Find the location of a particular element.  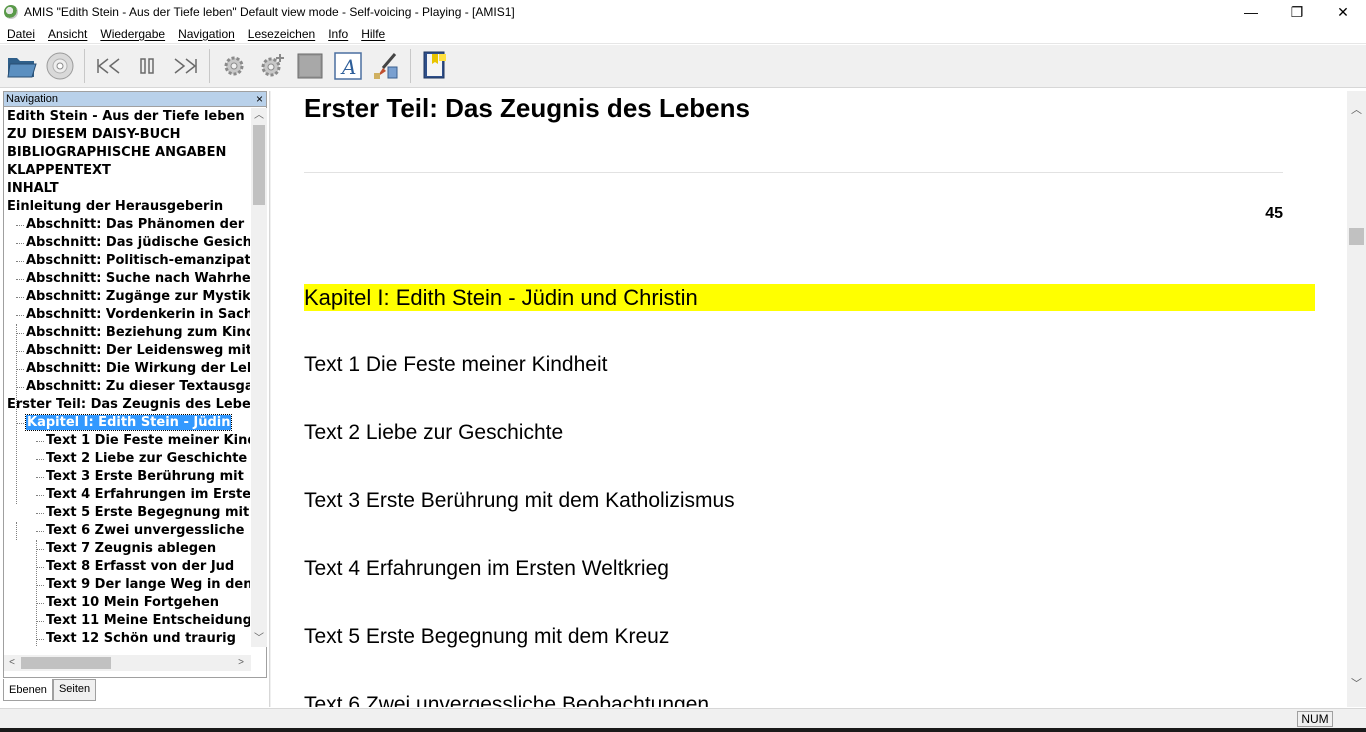

rewind-button is located at coordinates (108, 66).